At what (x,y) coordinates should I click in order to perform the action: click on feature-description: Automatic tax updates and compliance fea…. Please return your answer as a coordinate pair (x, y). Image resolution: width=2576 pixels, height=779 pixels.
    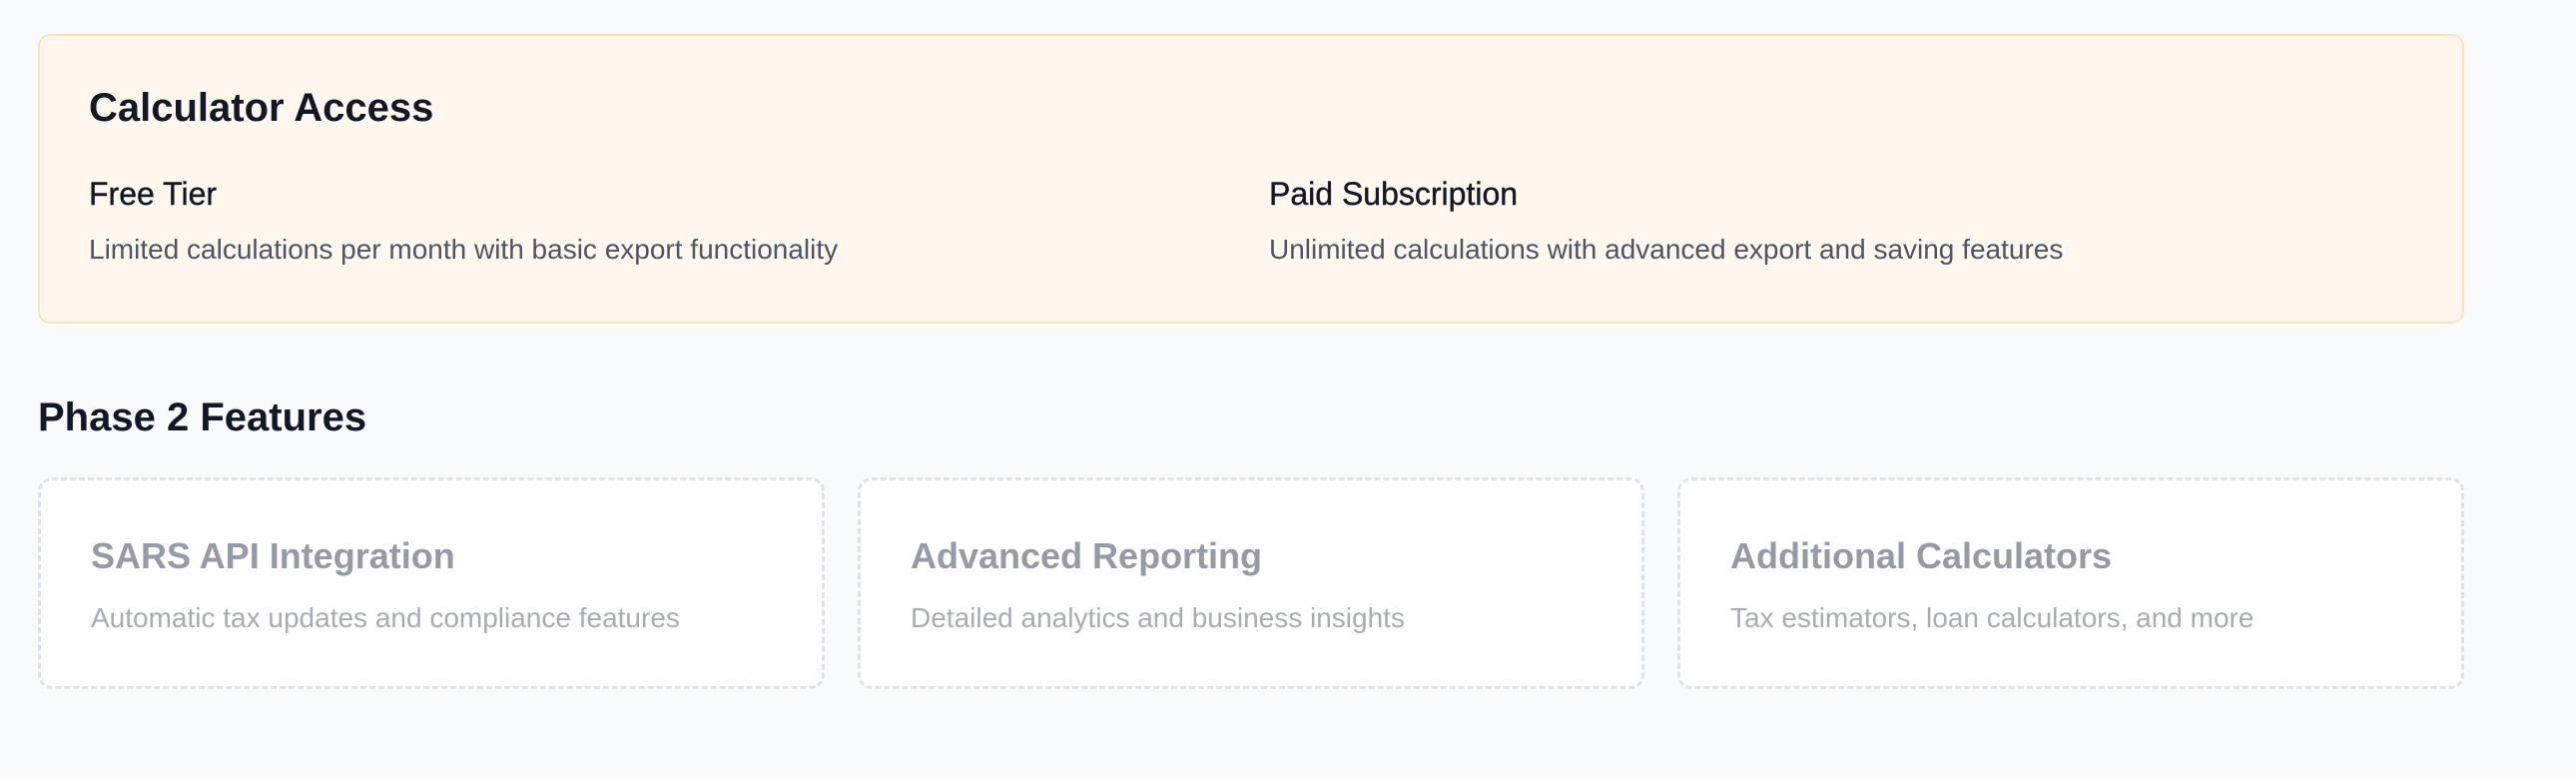
    Looking at the image, I should click on (385, 617).